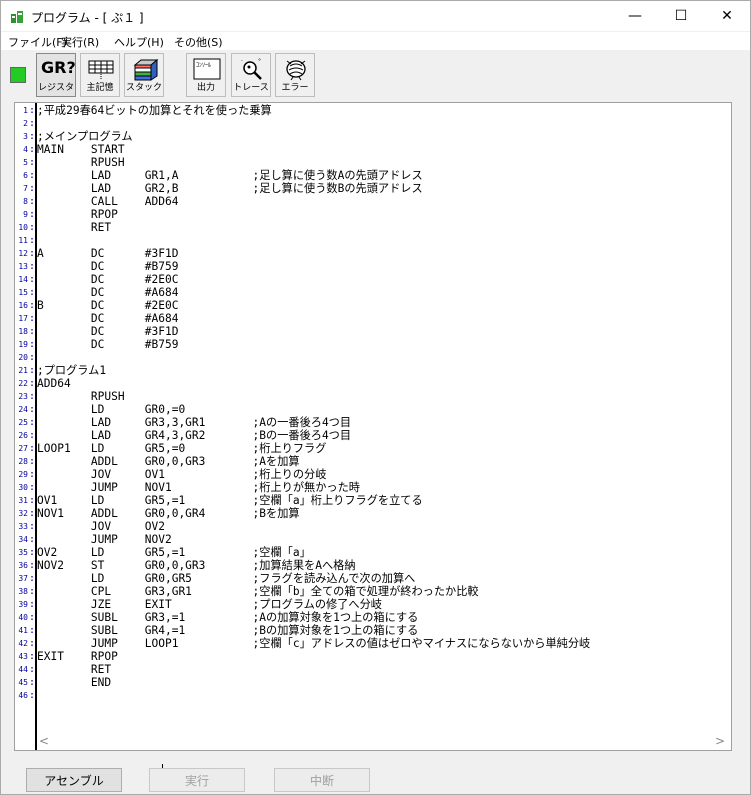  Describe the element at coordinates (23, 253) in the screenshot. I see `line-number: 12` at that location.